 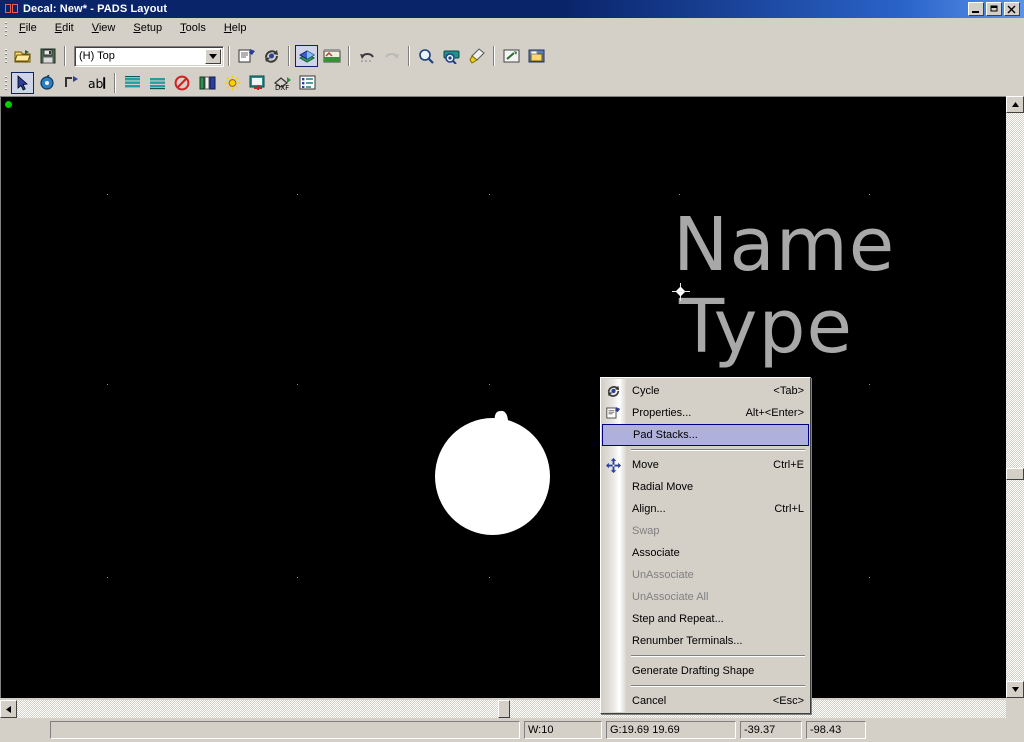 I want to click on decal-icon, so click(x=12, y=9).